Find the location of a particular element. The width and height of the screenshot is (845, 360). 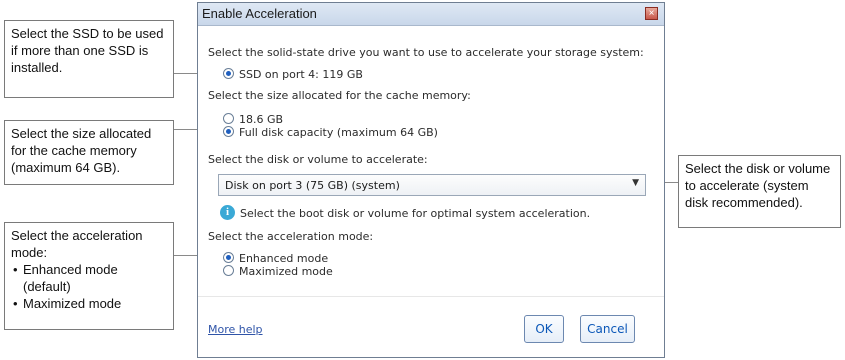

title-bar: Enable Acceleration × is located at coordinates (431, 14).